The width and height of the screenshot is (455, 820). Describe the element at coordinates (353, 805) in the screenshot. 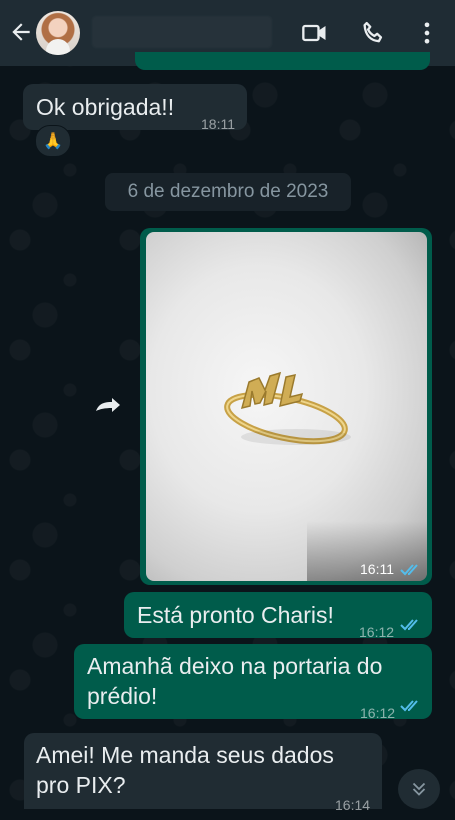

I see `message-time: 16:14` at that location.